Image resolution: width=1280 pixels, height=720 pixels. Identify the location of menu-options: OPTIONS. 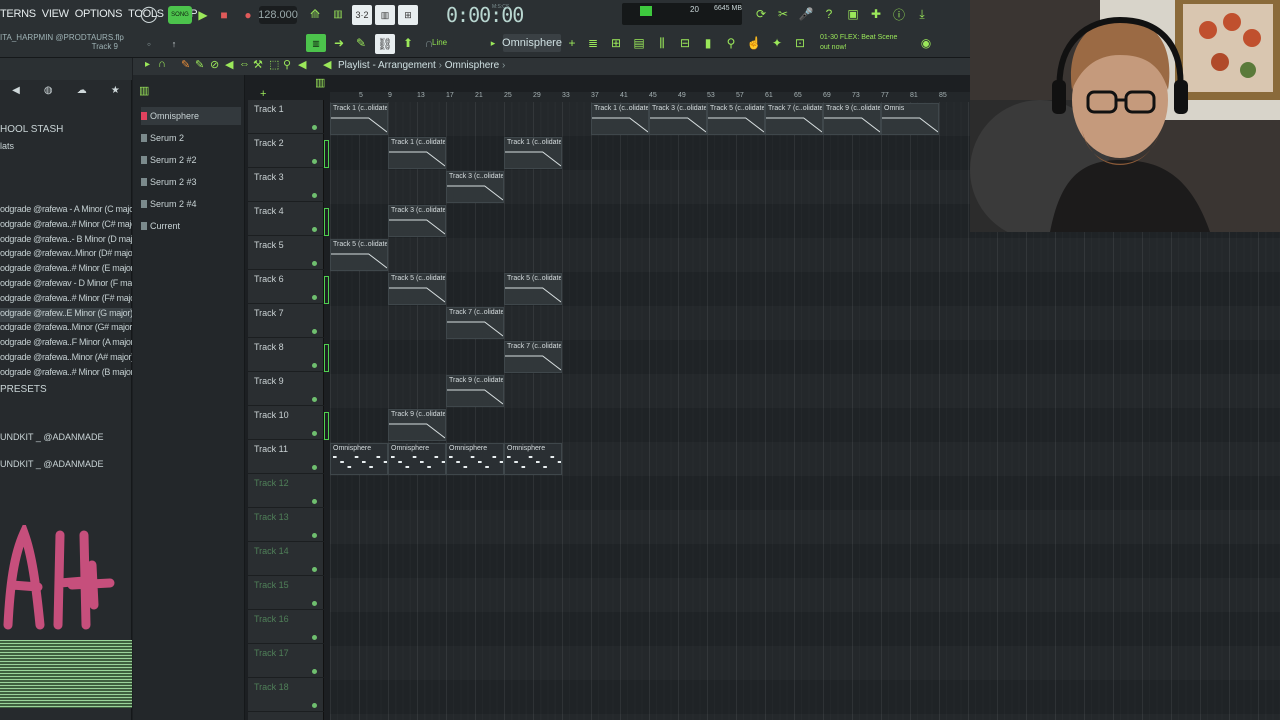
(99, 14).